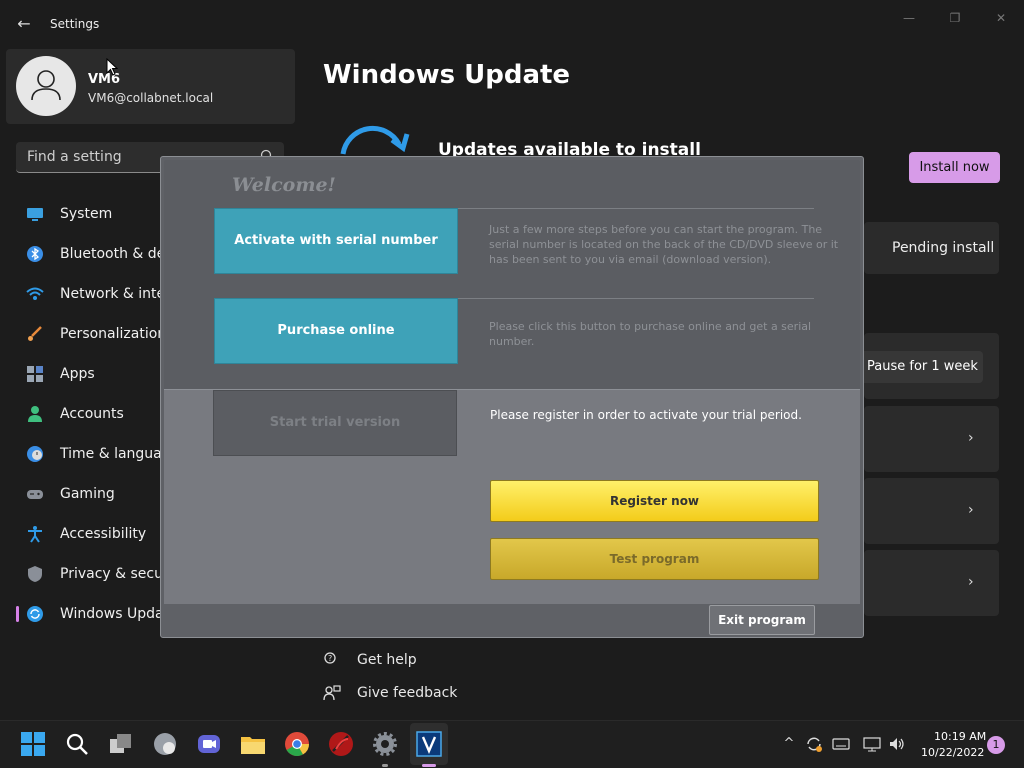  I want to click on update-sync-icon, so click(375, 140).